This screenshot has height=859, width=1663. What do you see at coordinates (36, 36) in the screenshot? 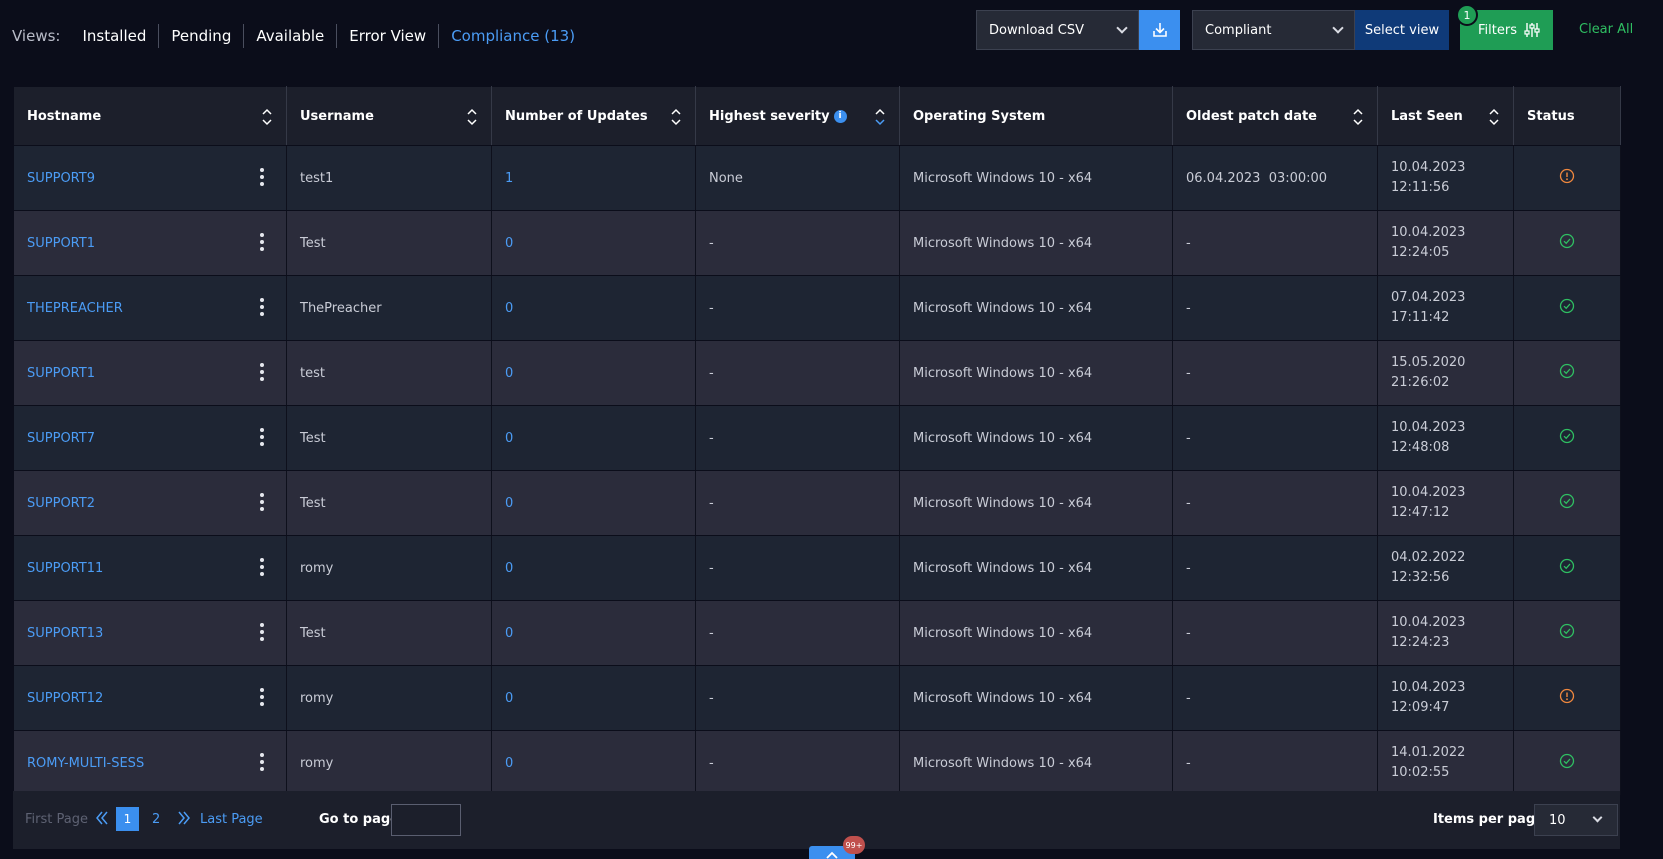
I see `views-label: Views:` at bounding box center [36, 36].